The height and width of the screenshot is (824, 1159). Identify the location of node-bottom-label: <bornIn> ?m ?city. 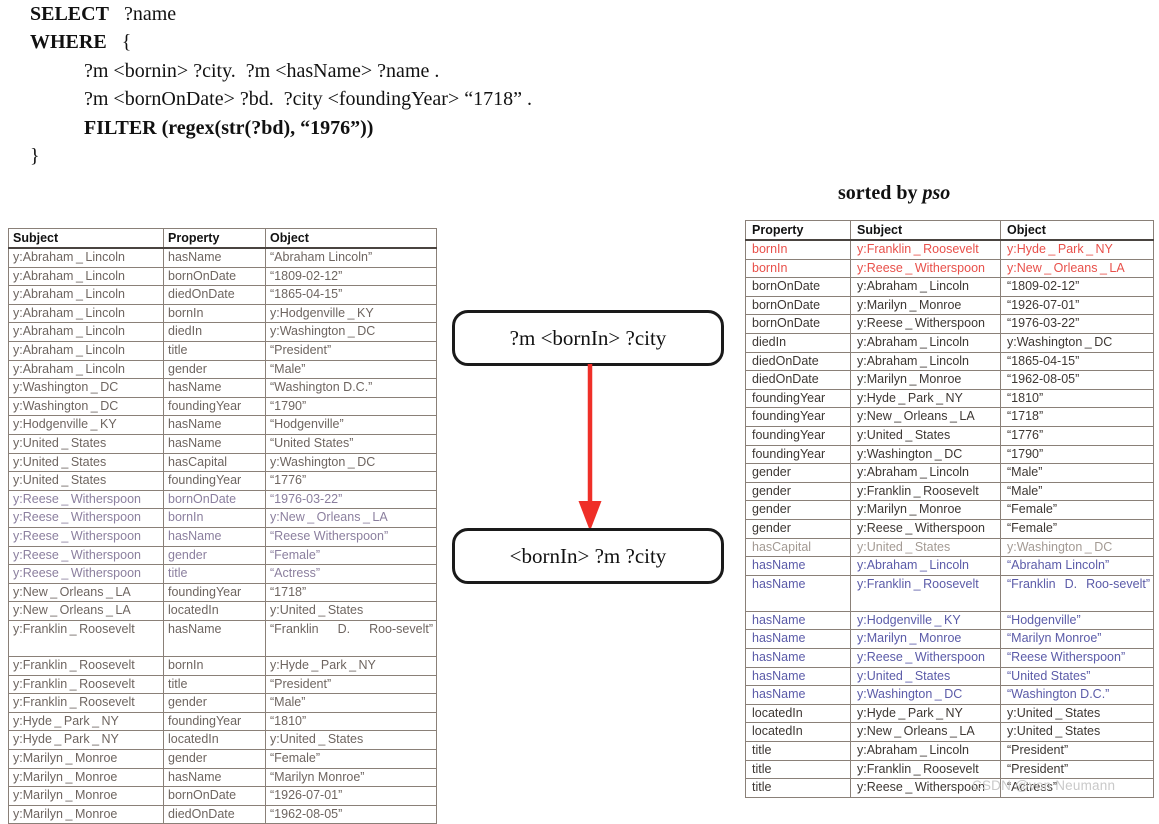
(588, 555).